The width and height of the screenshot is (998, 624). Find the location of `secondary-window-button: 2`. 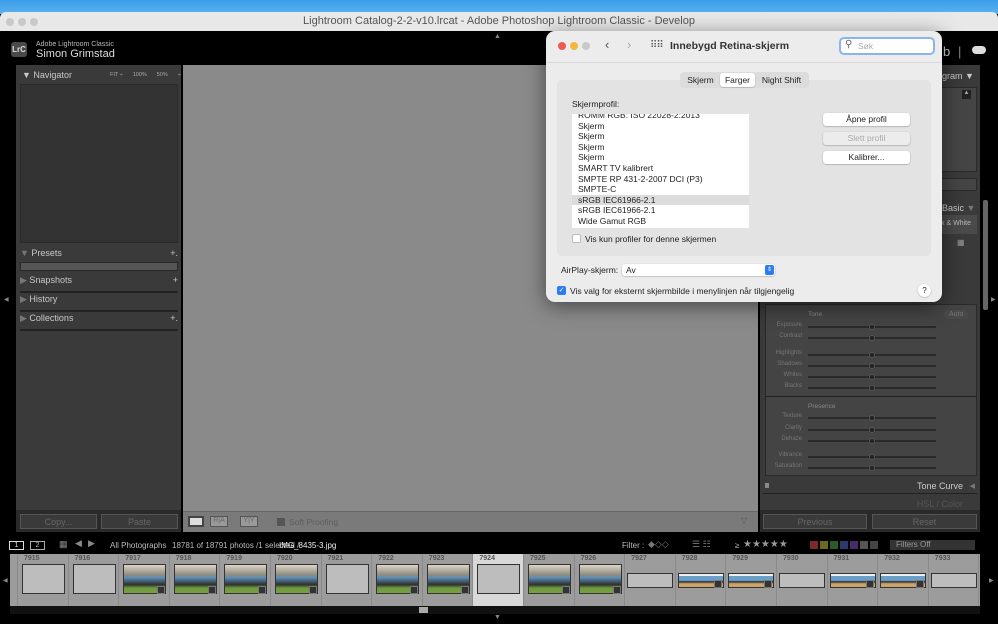

secondary-window-button: 2 is located at coordinates (37, 545).